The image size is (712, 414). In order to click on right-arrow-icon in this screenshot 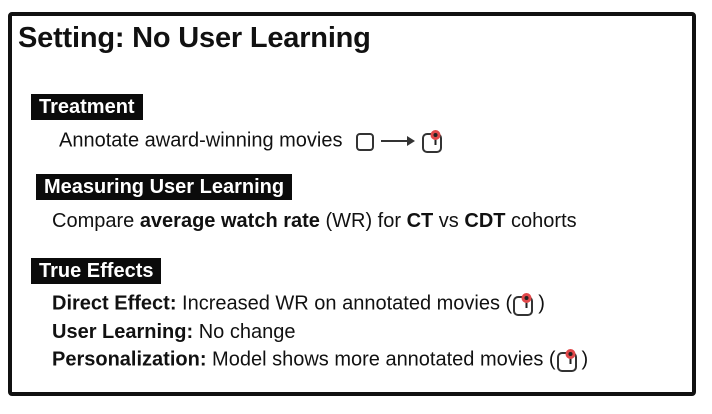, I will do `click(398, 141)`.